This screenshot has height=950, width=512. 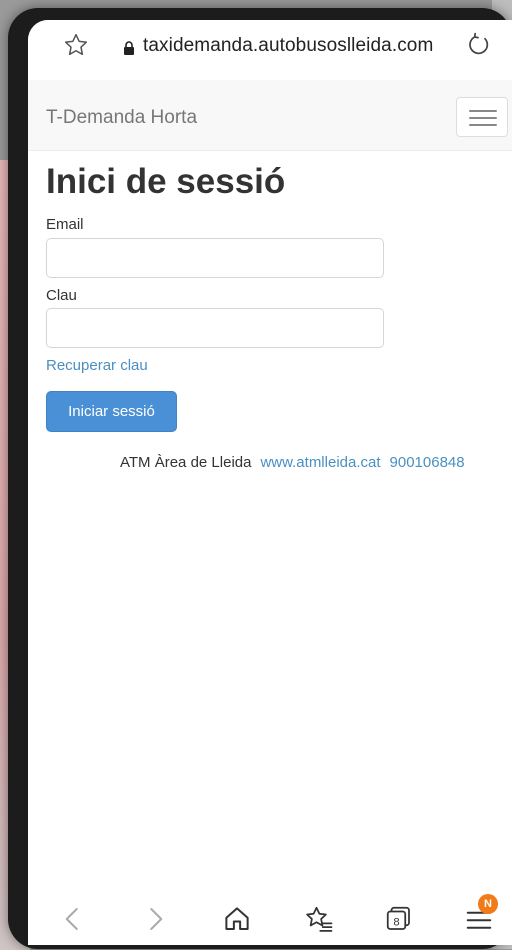 What do you see at coordinates (97, 365) in the screenshot?
I see `recover-password-link: Recuperar clau` at bounding box center [97, 365].